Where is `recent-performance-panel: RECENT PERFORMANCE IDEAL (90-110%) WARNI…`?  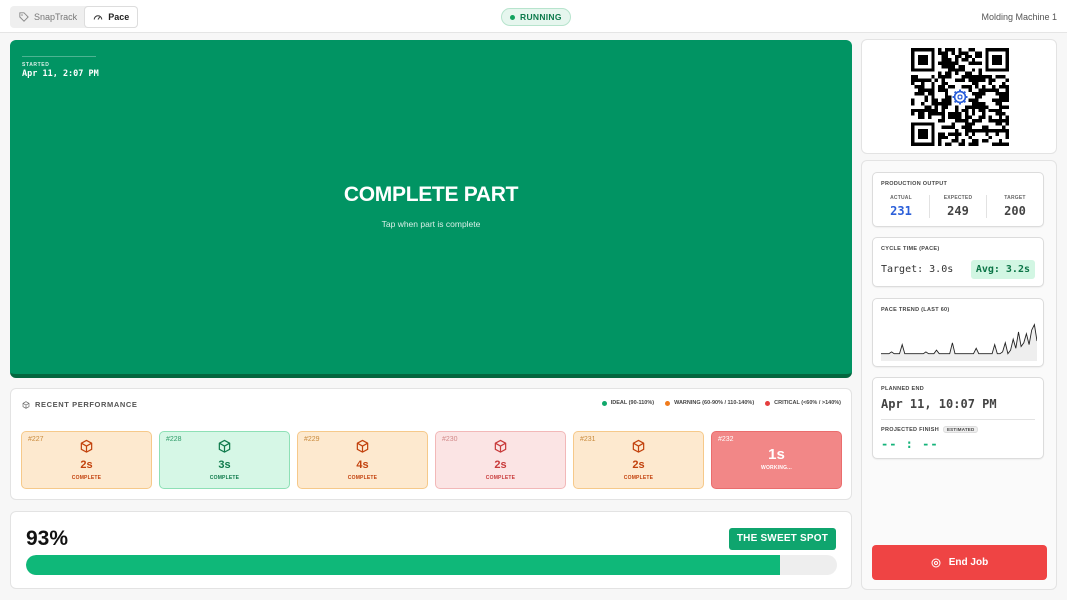 recent-performance-panel: RECENT PERFORMANCE IDEAL (90-110%) WARNI… is located at coordinates (431, 444).